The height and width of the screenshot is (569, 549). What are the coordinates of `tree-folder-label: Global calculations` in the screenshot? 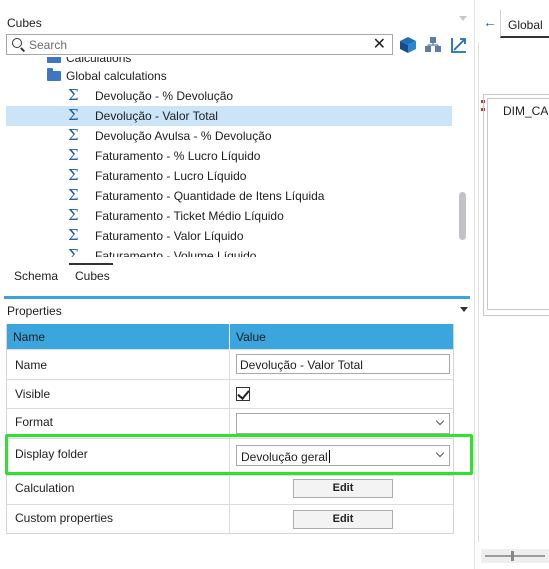 It's located at (116, 76).